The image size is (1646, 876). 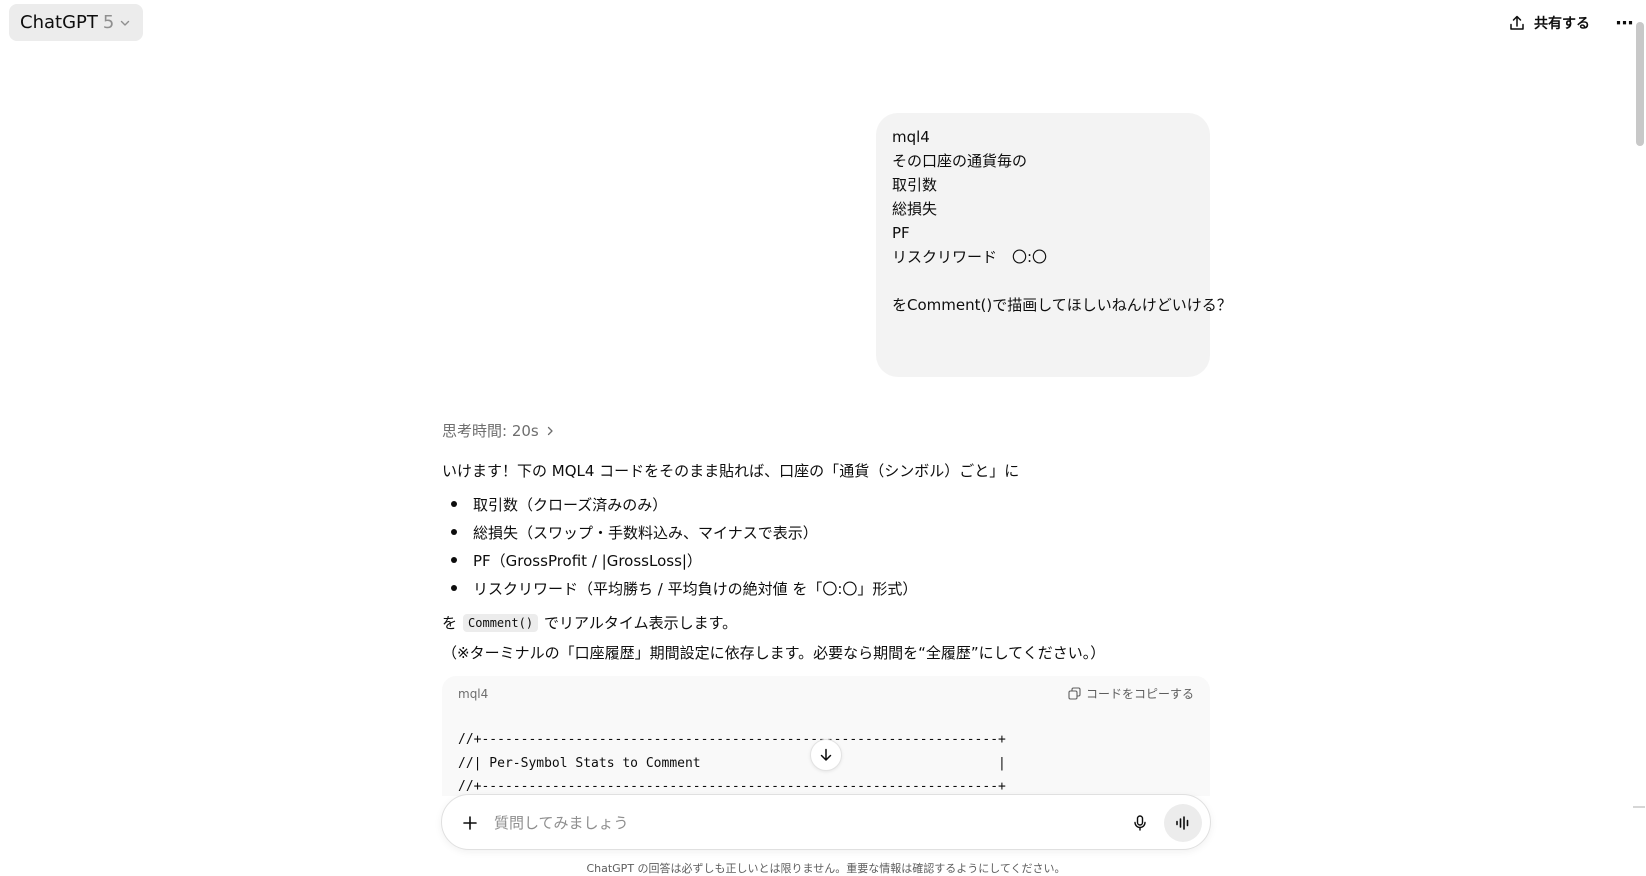 What do you see at coordinates (108, 22) in the screenshot?
I see `model-version: 5` at bounding box center [108, 22].